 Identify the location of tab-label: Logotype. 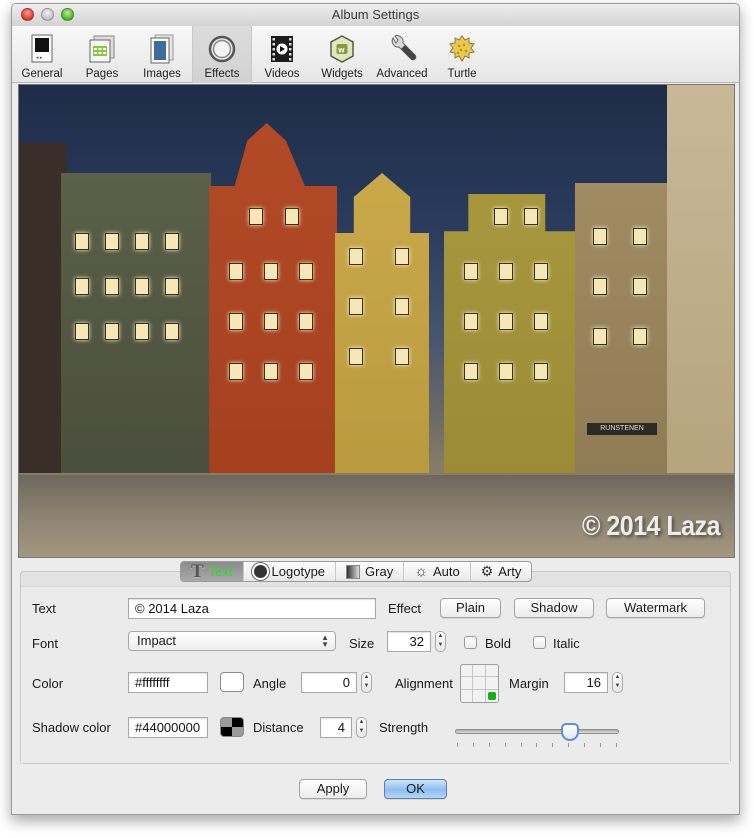
(298, 571).